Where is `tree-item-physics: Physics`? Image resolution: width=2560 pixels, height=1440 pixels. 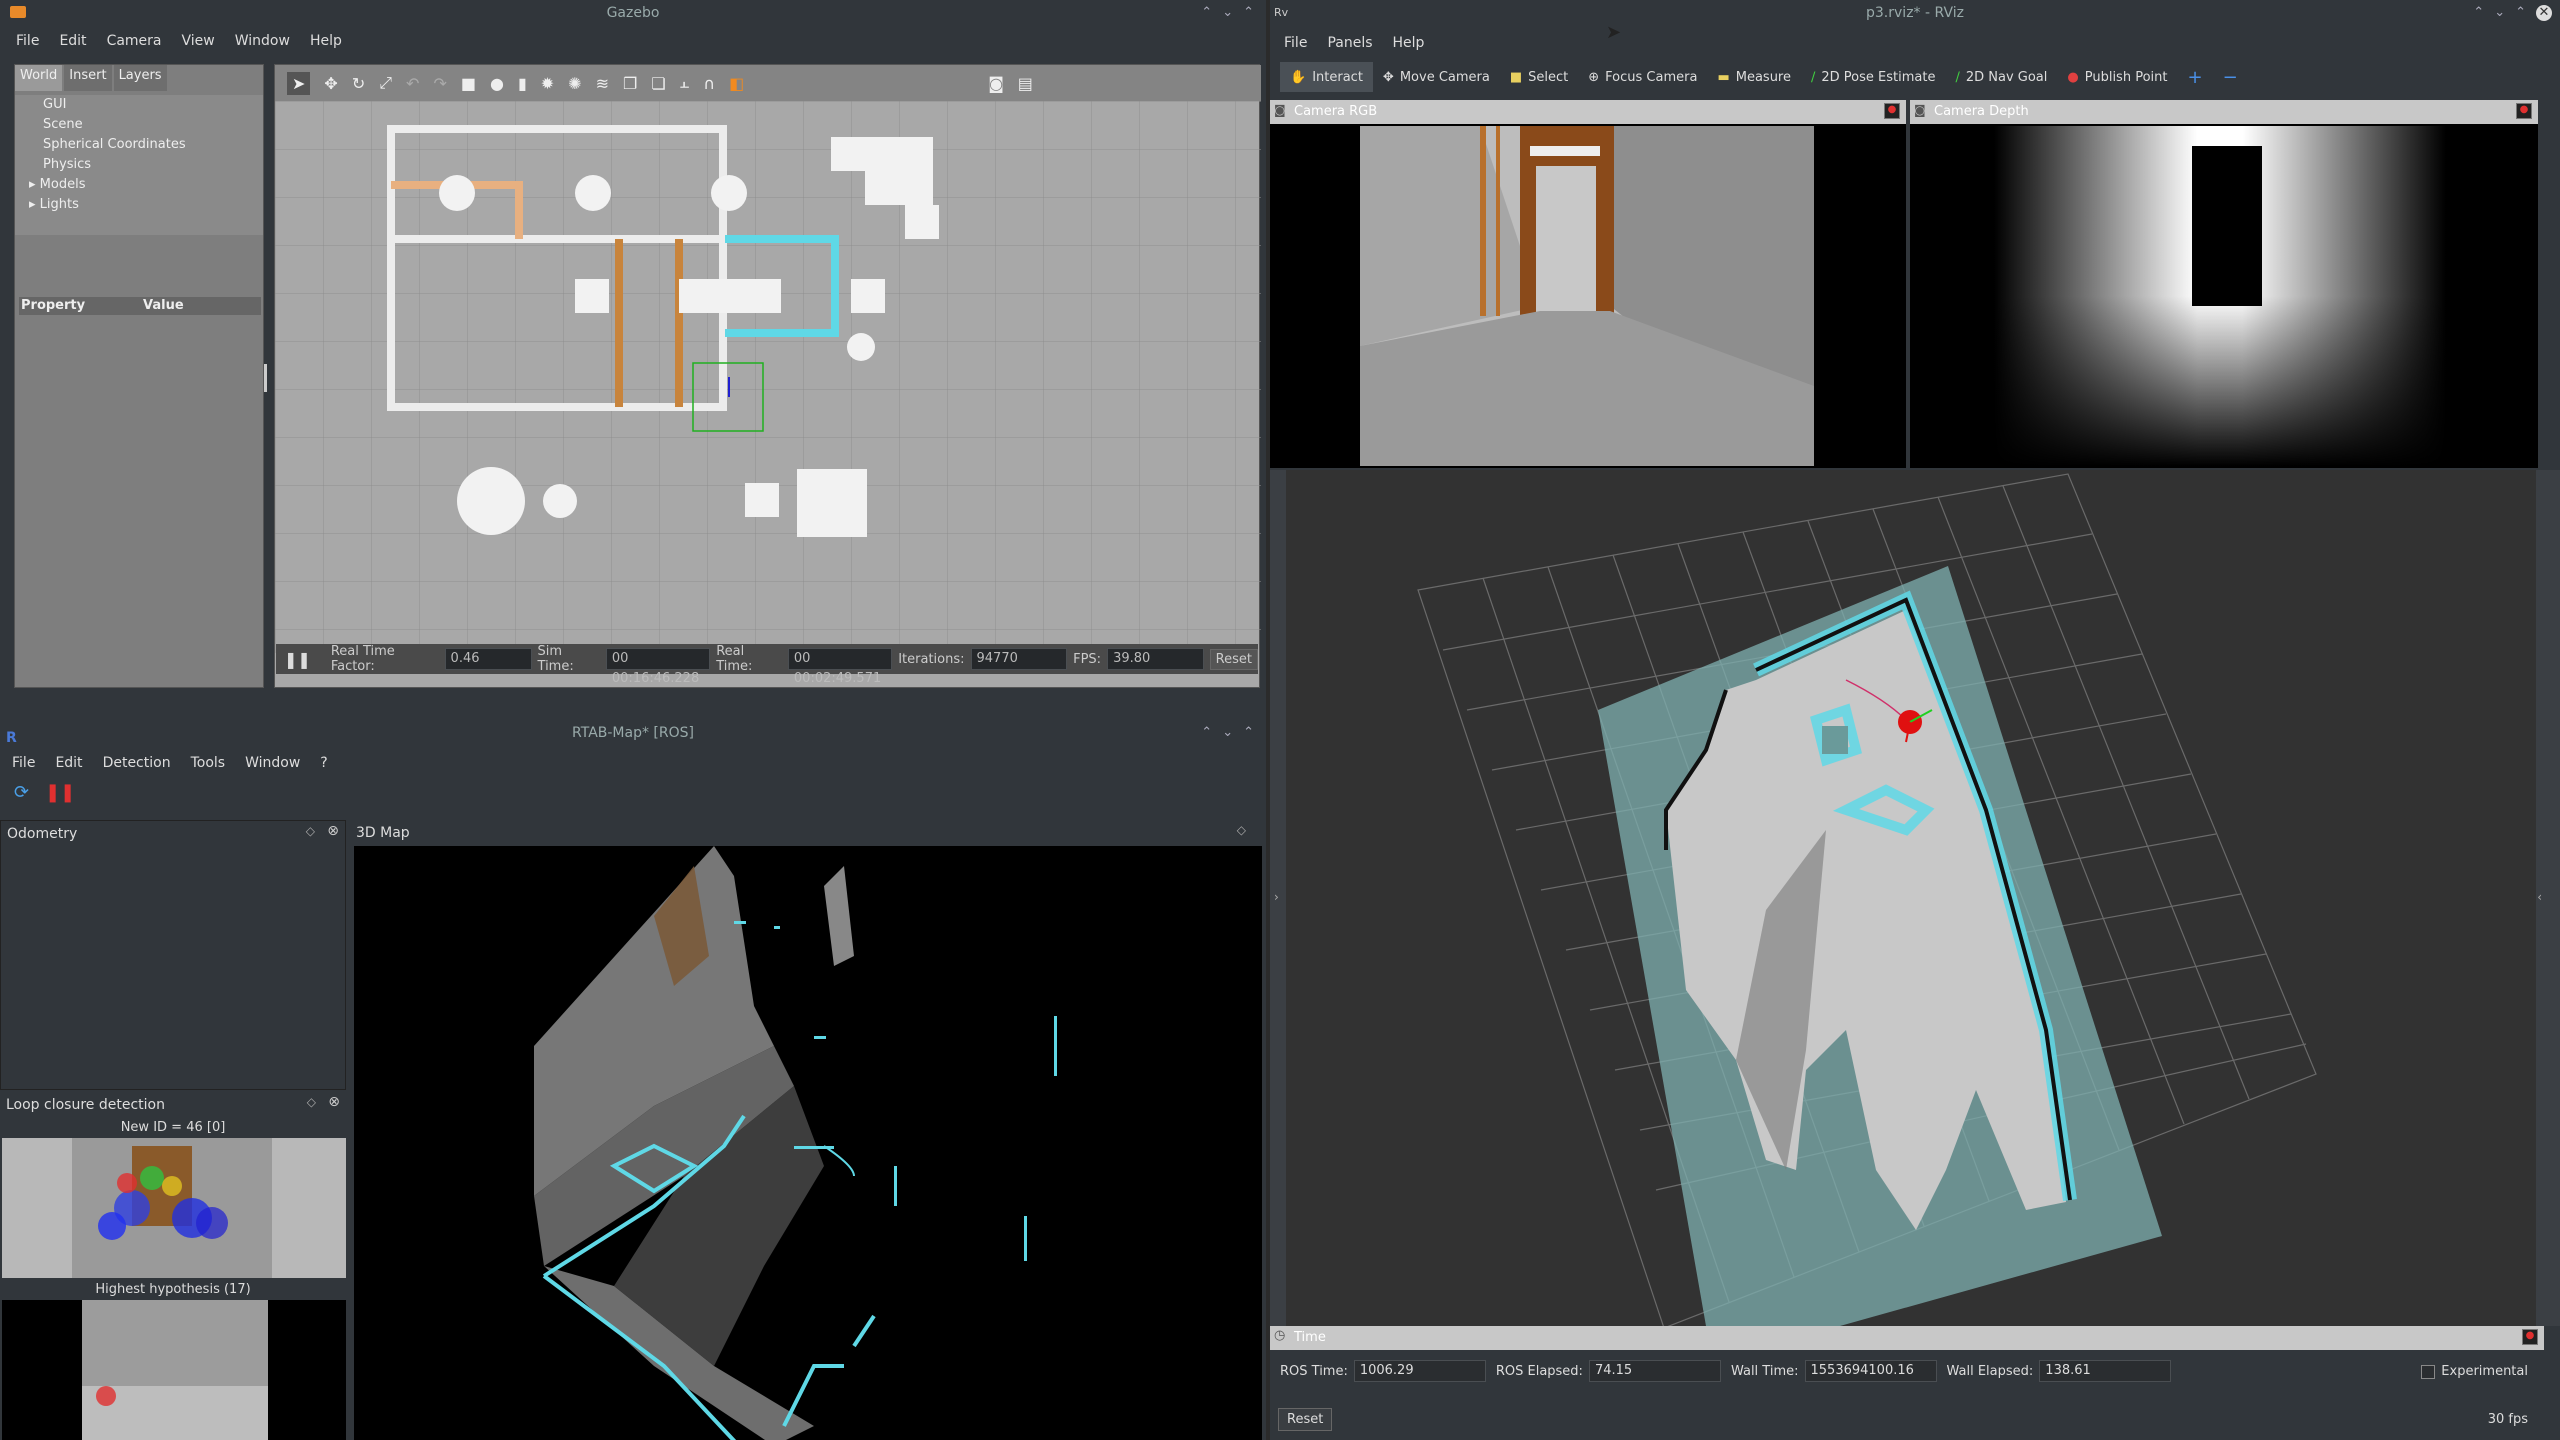
tree-item-physics: Physics is located at coordinates (139, 165).